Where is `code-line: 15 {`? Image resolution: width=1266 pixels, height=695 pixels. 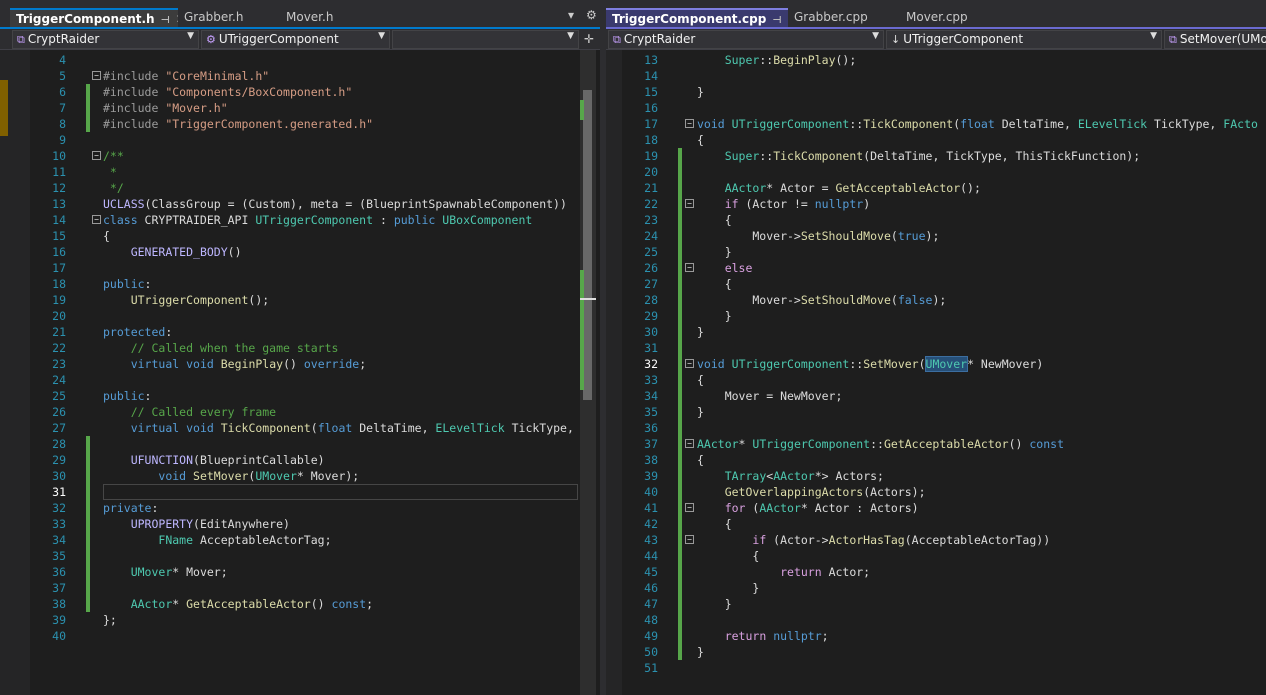 code-line: 15 { is located at coordinates (304, 236).